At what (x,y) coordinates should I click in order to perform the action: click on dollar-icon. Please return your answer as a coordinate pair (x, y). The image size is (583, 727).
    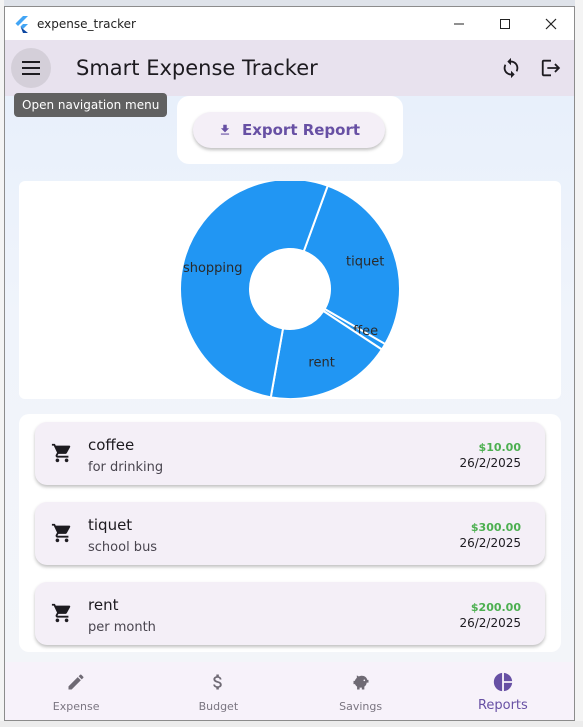
    Looking at the image, I should click on (218, 682).